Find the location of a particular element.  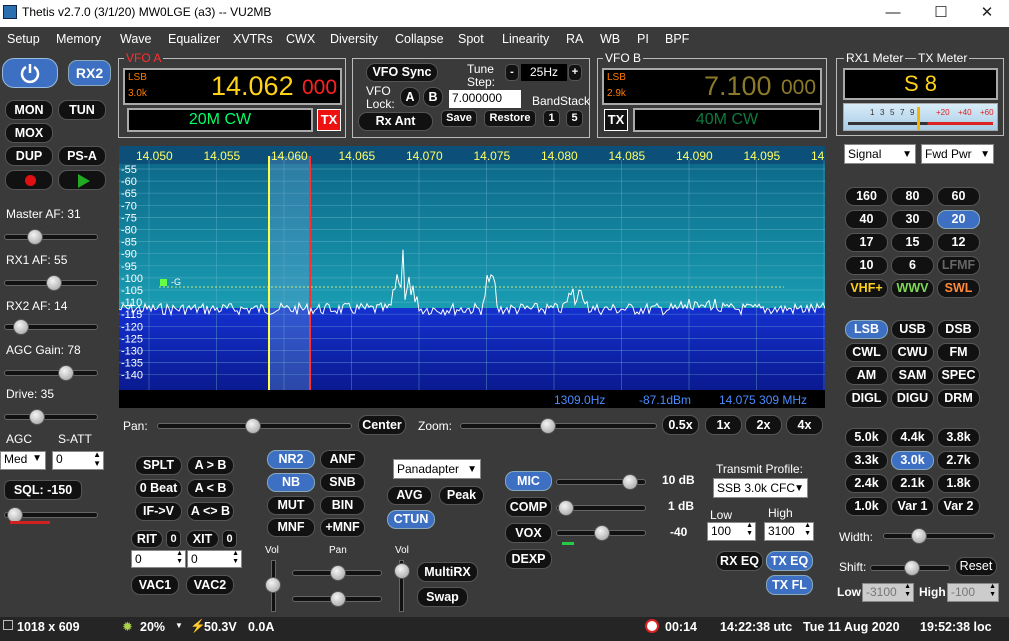

menu-spot: Spot is located at coordinates (471, 39).